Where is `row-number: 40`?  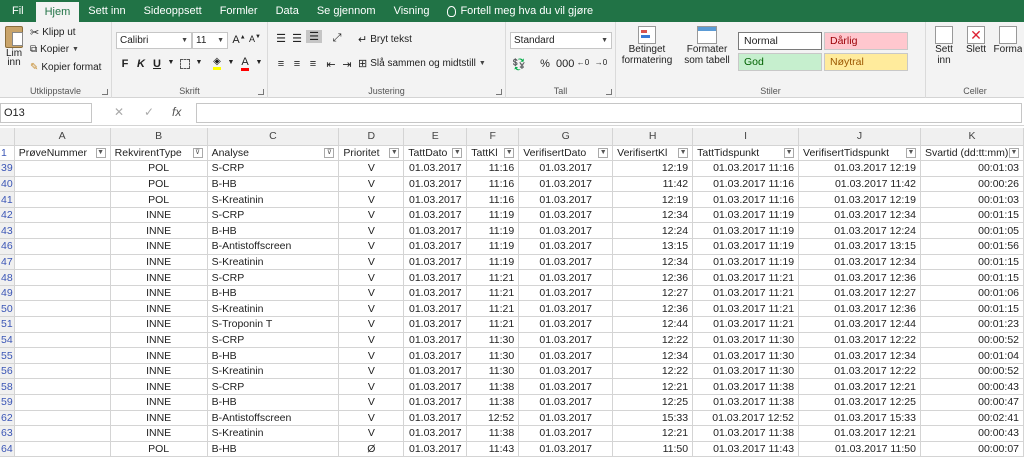 row-number: 40 is located at coordinates (7, 184).